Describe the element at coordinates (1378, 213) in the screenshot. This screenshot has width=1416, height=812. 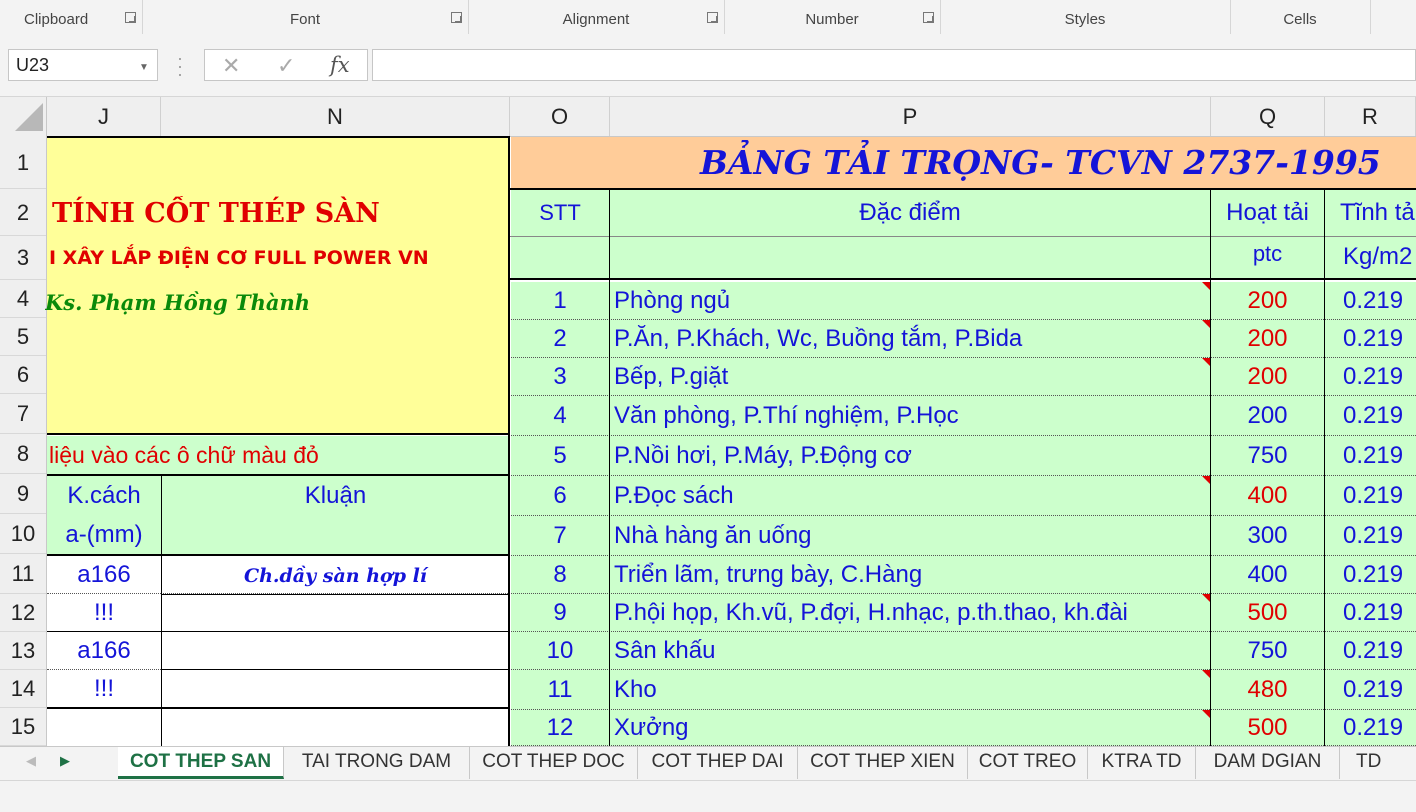
I see `header-dead-load: Tĩnh tả` at that location.